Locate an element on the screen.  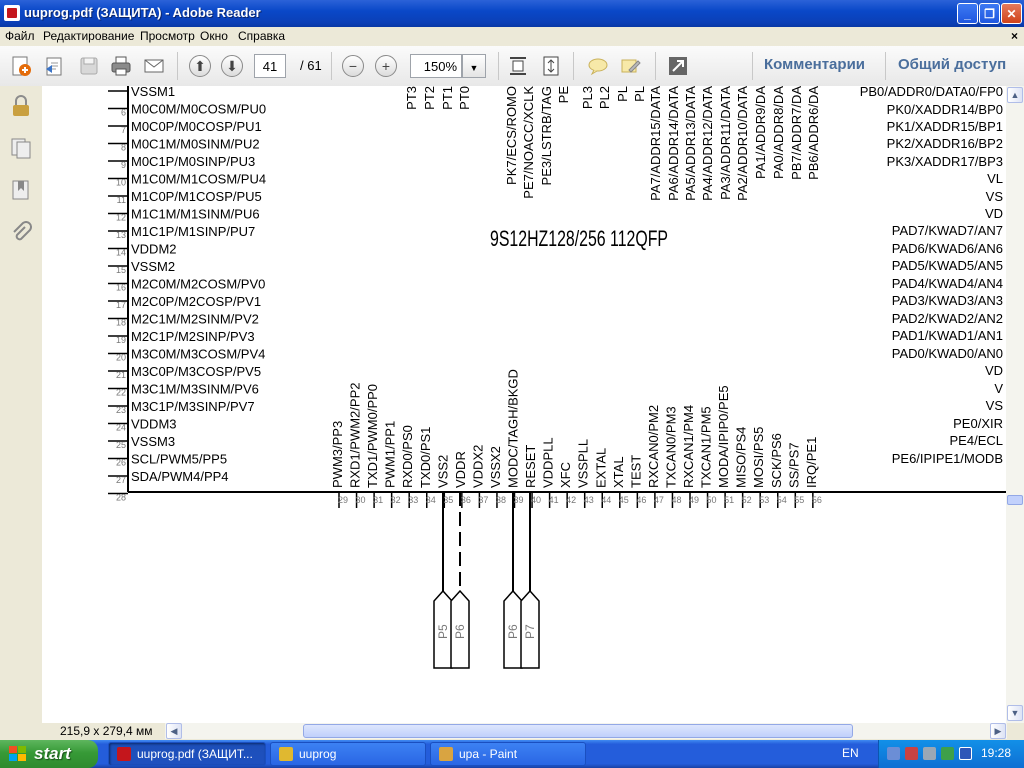
page-number-input: 41 is located at coordinates (270, 66).